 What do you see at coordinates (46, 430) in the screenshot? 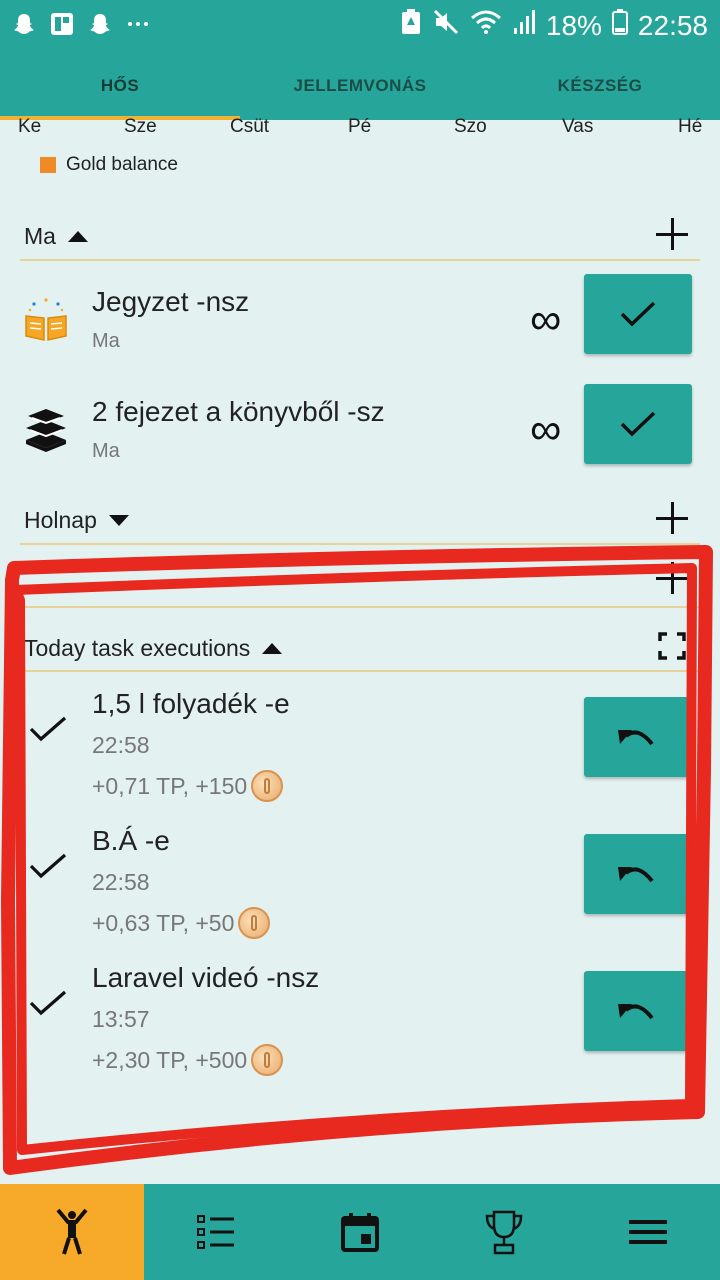
I see `book-stack-icon` at bounding box center [46, 430].